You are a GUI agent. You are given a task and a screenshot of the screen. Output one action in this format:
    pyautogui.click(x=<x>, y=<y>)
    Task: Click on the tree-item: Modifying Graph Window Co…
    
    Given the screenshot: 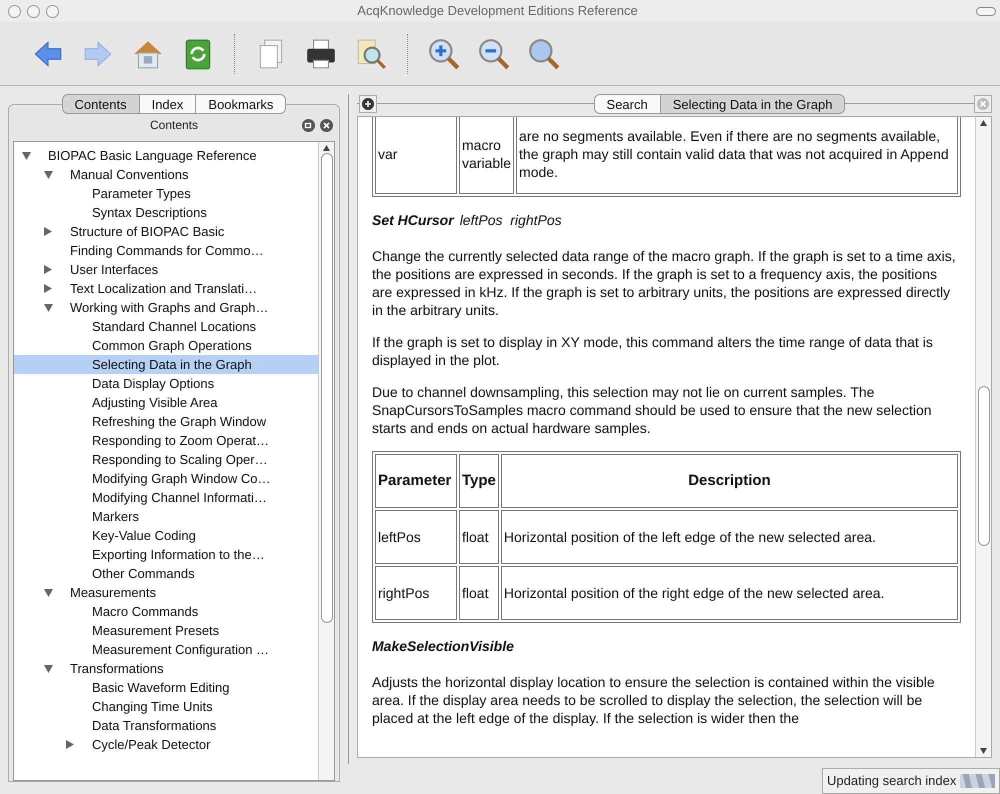 What is the action you would take?
    pyautogui.click(x=166, y=478)
    